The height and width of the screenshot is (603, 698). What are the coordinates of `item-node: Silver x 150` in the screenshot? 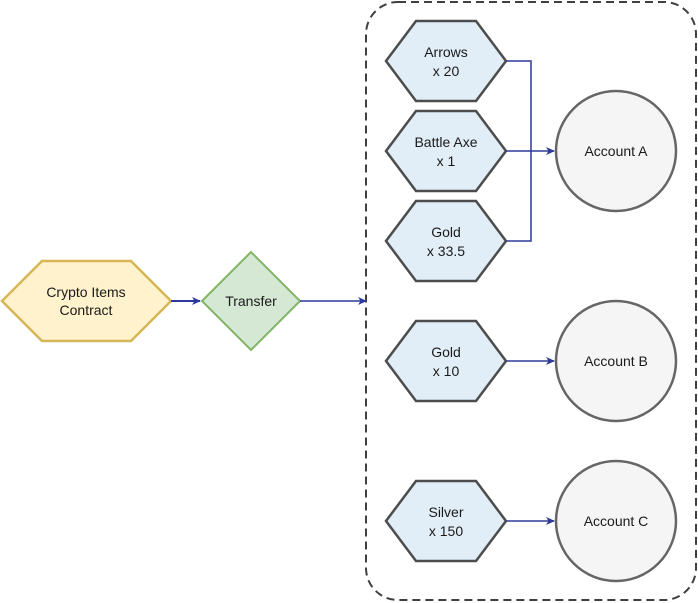 It's located at (446, 521).